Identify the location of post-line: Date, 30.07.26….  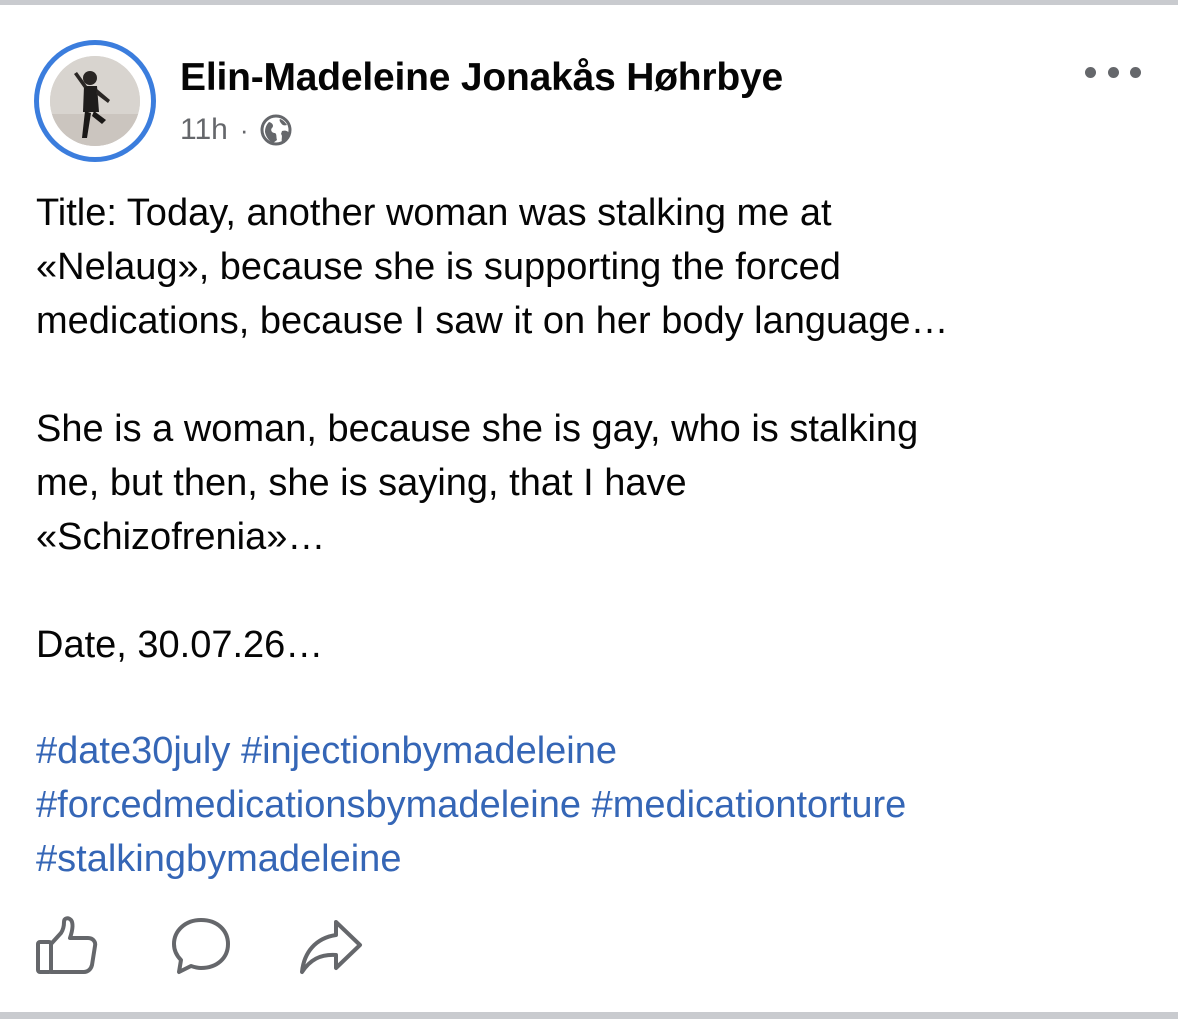
(180, 645).